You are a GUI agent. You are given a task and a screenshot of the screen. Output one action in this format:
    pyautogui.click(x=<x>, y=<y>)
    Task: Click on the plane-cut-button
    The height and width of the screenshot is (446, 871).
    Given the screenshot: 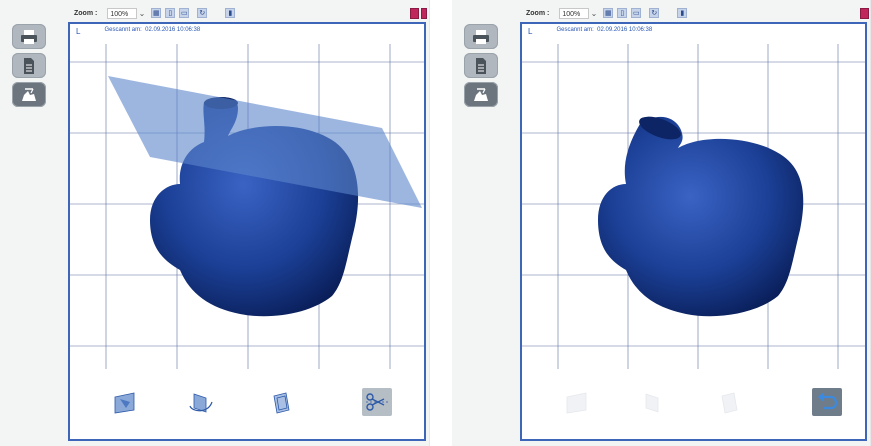 What is the action you would take?
    pyautogui.click(x=125, y=403)
    